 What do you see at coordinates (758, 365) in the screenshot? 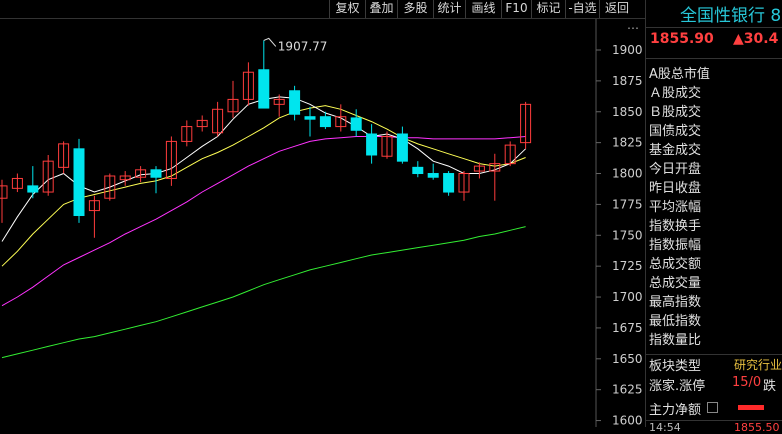
I see `board-type-value: 研究行业` at bounding box center [758, 365].